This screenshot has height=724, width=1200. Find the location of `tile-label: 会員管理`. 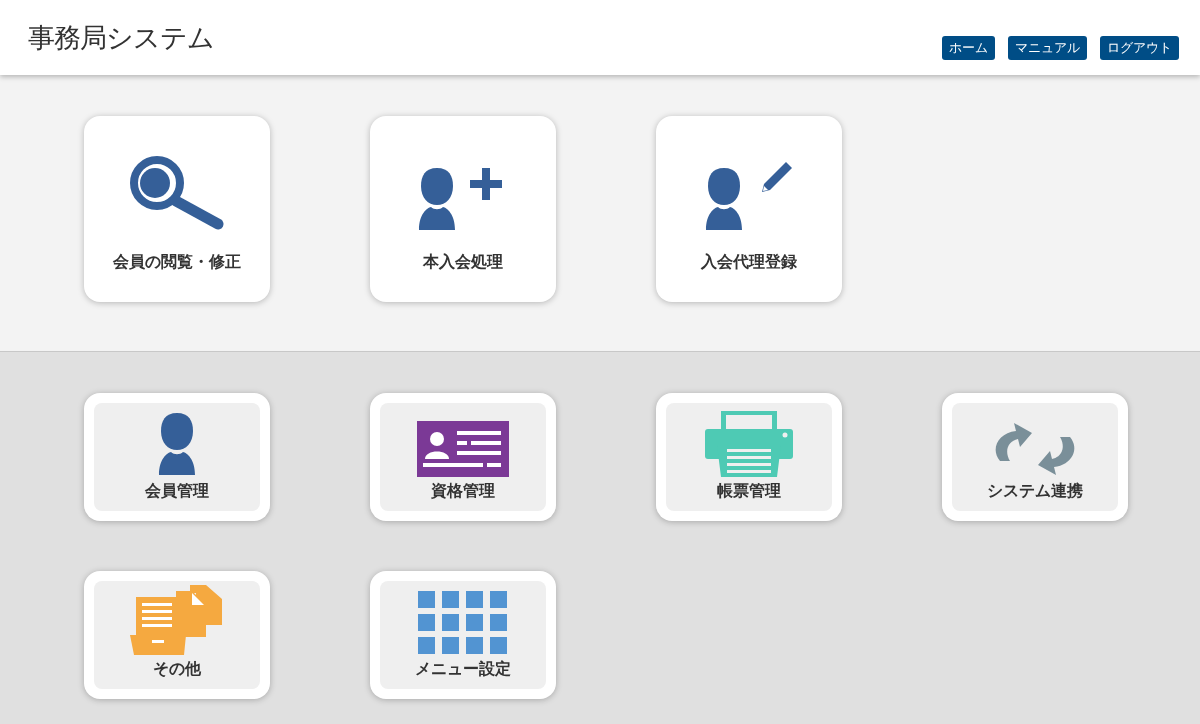

tile-label: 会員管理 is located at coordinates (177, 491).